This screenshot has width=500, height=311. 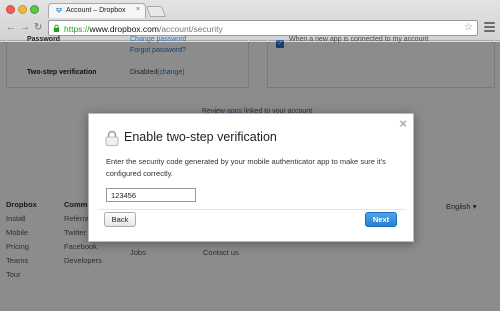 What do you see at coordinates (77, 29) in the screenshot?
I see `url-scheme: https://` at bounding box center [77, 29].